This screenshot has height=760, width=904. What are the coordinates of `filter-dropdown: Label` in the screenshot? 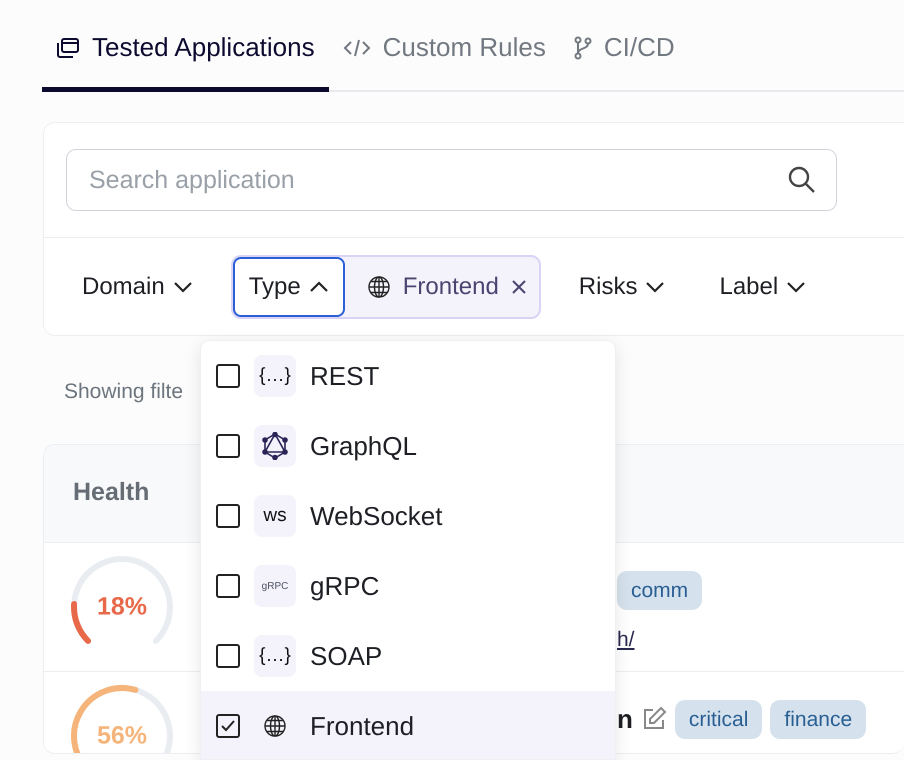 It's located at (762, 286).